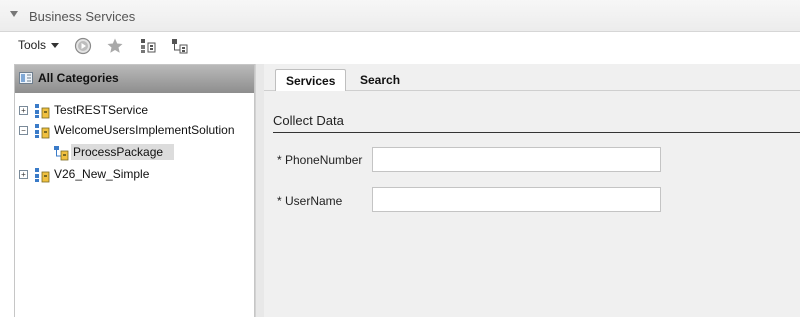  What do you see at coordinates (310, 201) in the screenshot?
I see `username-label: * UserName` at bounding box center [310, 201].